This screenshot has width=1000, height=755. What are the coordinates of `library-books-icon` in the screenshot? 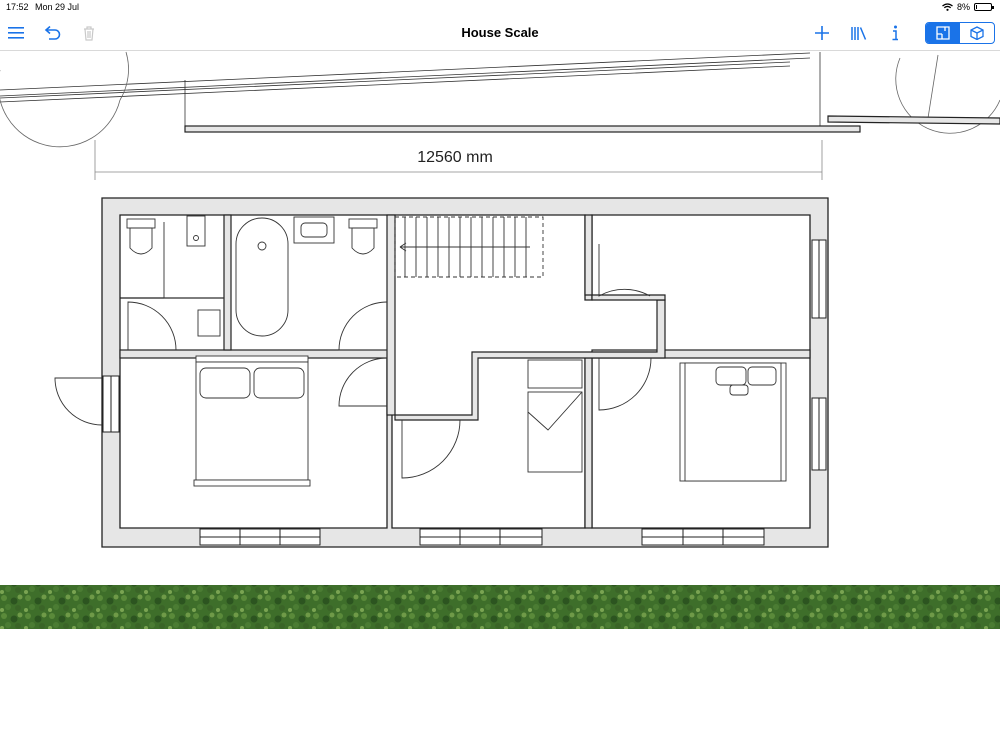 It's located at (859, 33).